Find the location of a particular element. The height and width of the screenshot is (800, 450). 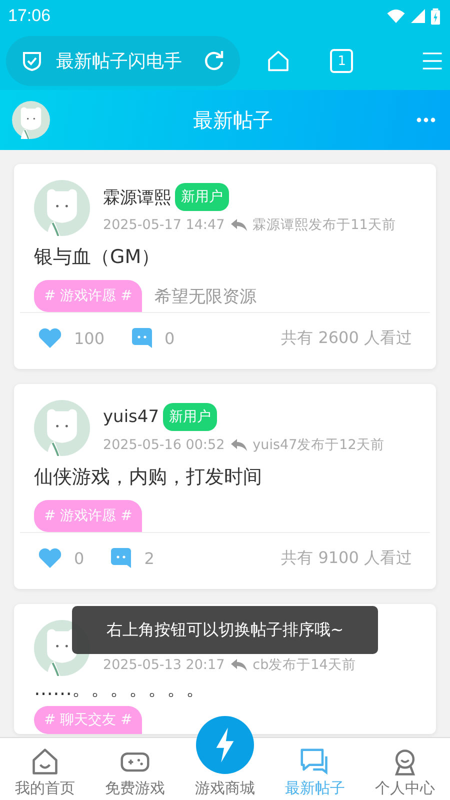

like-count: 100 is located at coordinates (89, 338).